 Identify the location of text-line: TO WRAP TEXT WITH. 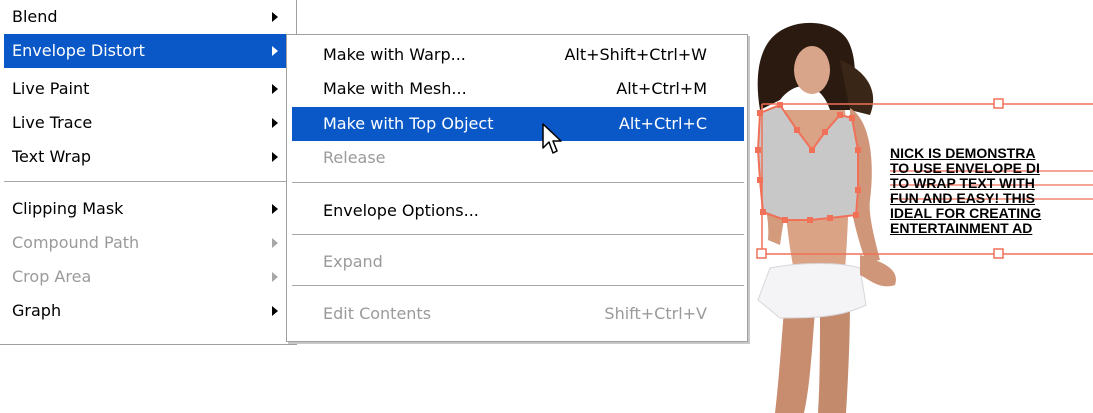
(962, 183).